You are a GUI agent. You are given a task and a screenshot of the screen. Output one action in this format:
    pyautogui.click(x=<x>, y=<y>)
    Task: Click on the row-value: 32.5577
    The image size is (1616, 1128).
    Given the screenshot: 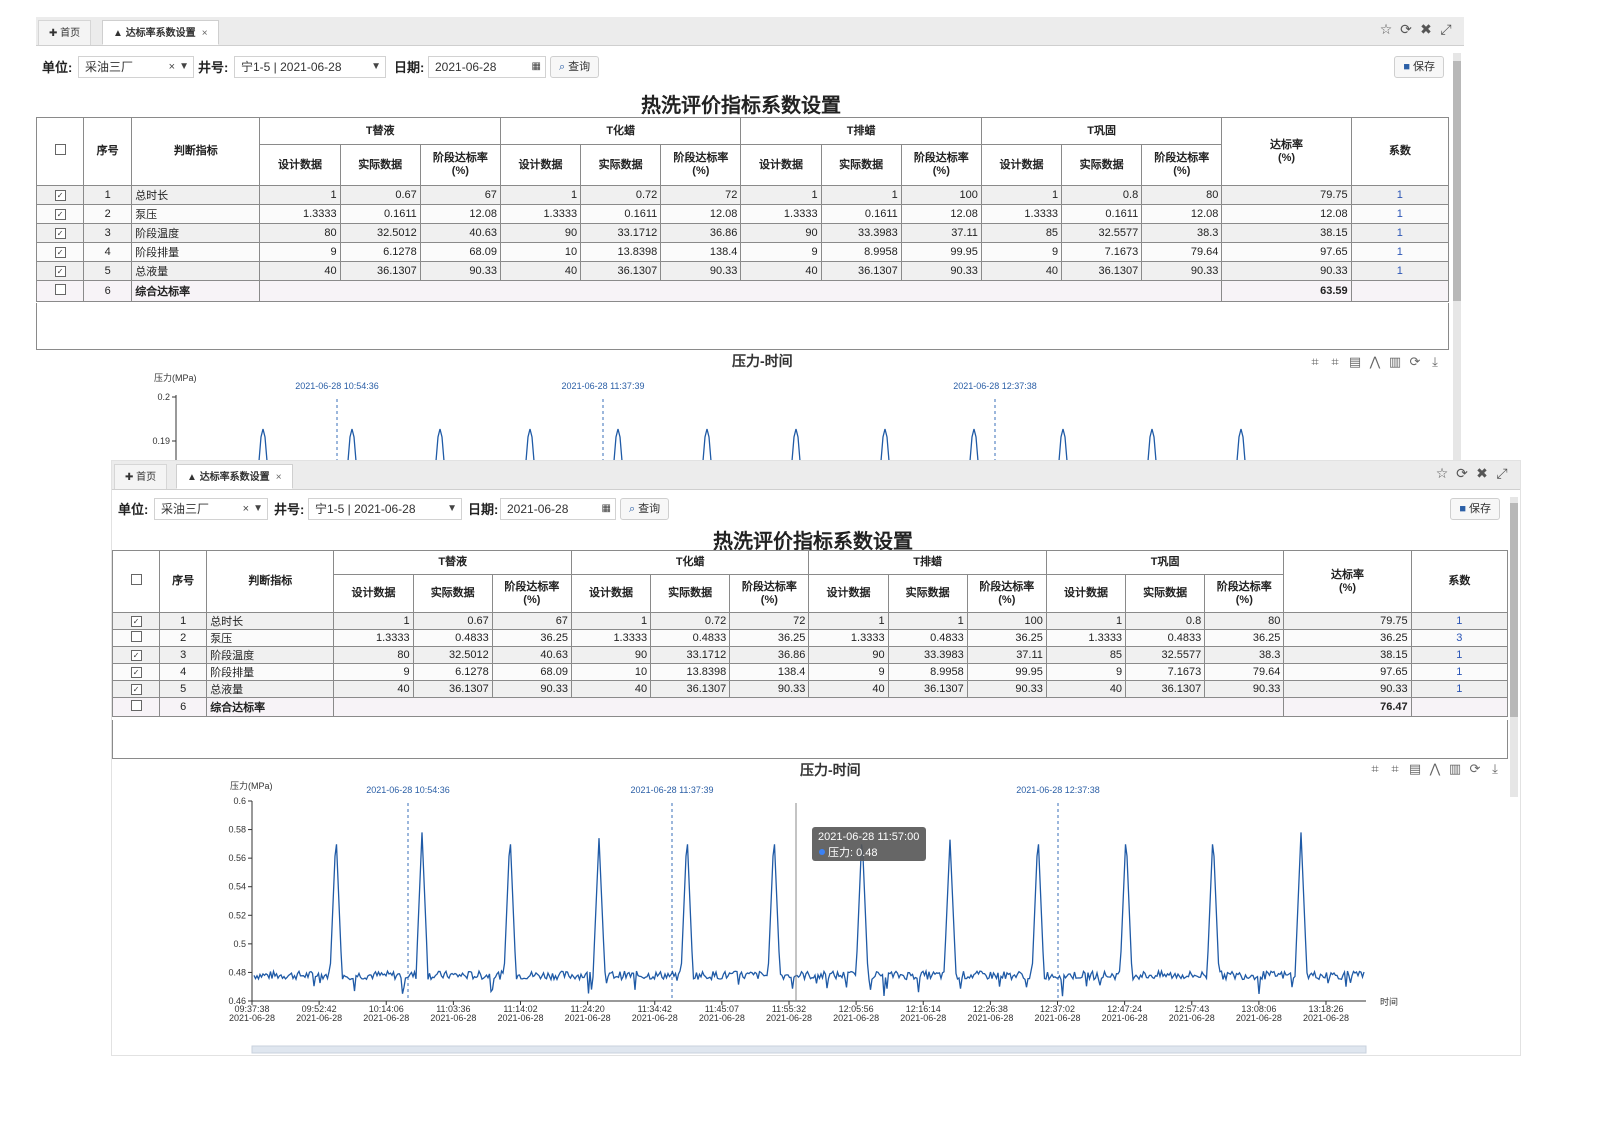 What is the action you would take?
    pyautogui.click(x=1165, y=655)
    